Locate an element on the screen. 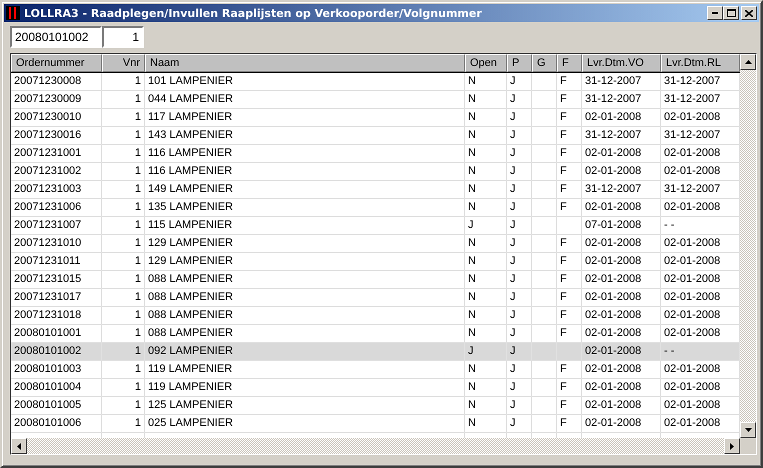 The image size is (763, 468). right-arrow-icon is located at coordinates (732, 446).